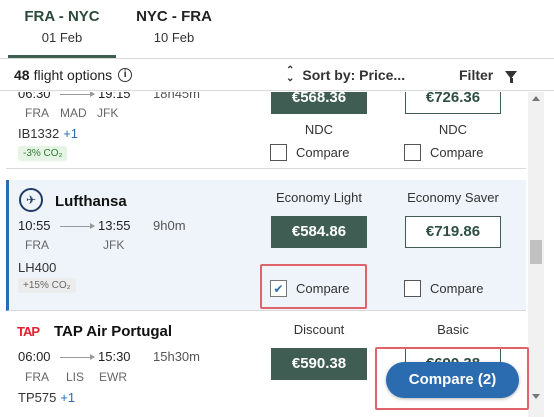  Describe the element at coordinates (536, 98) in the screenshot. I see `scroll-up-icon` at that location.